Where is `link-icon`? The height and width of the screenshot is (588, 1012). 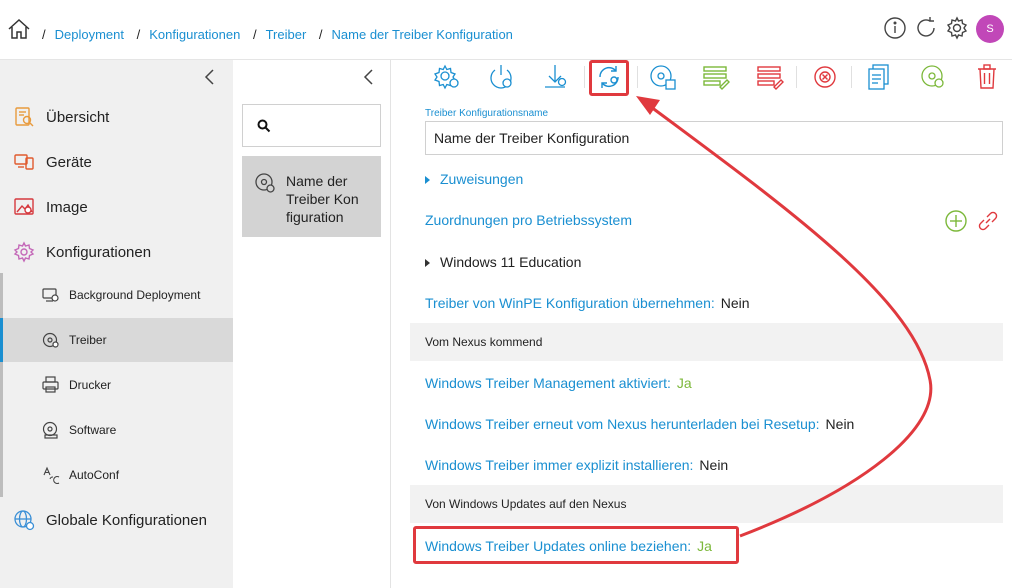 link-icon is located at coordinates (988, 221).